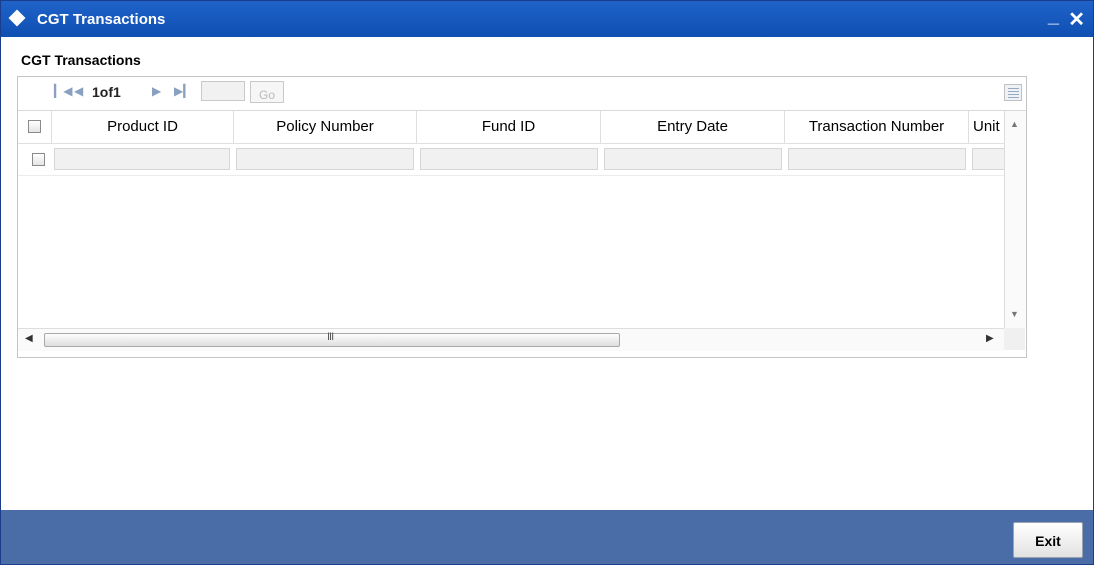 This screenshot has height=565, width=1094. I want to click on unit-field, so click(988, 159).